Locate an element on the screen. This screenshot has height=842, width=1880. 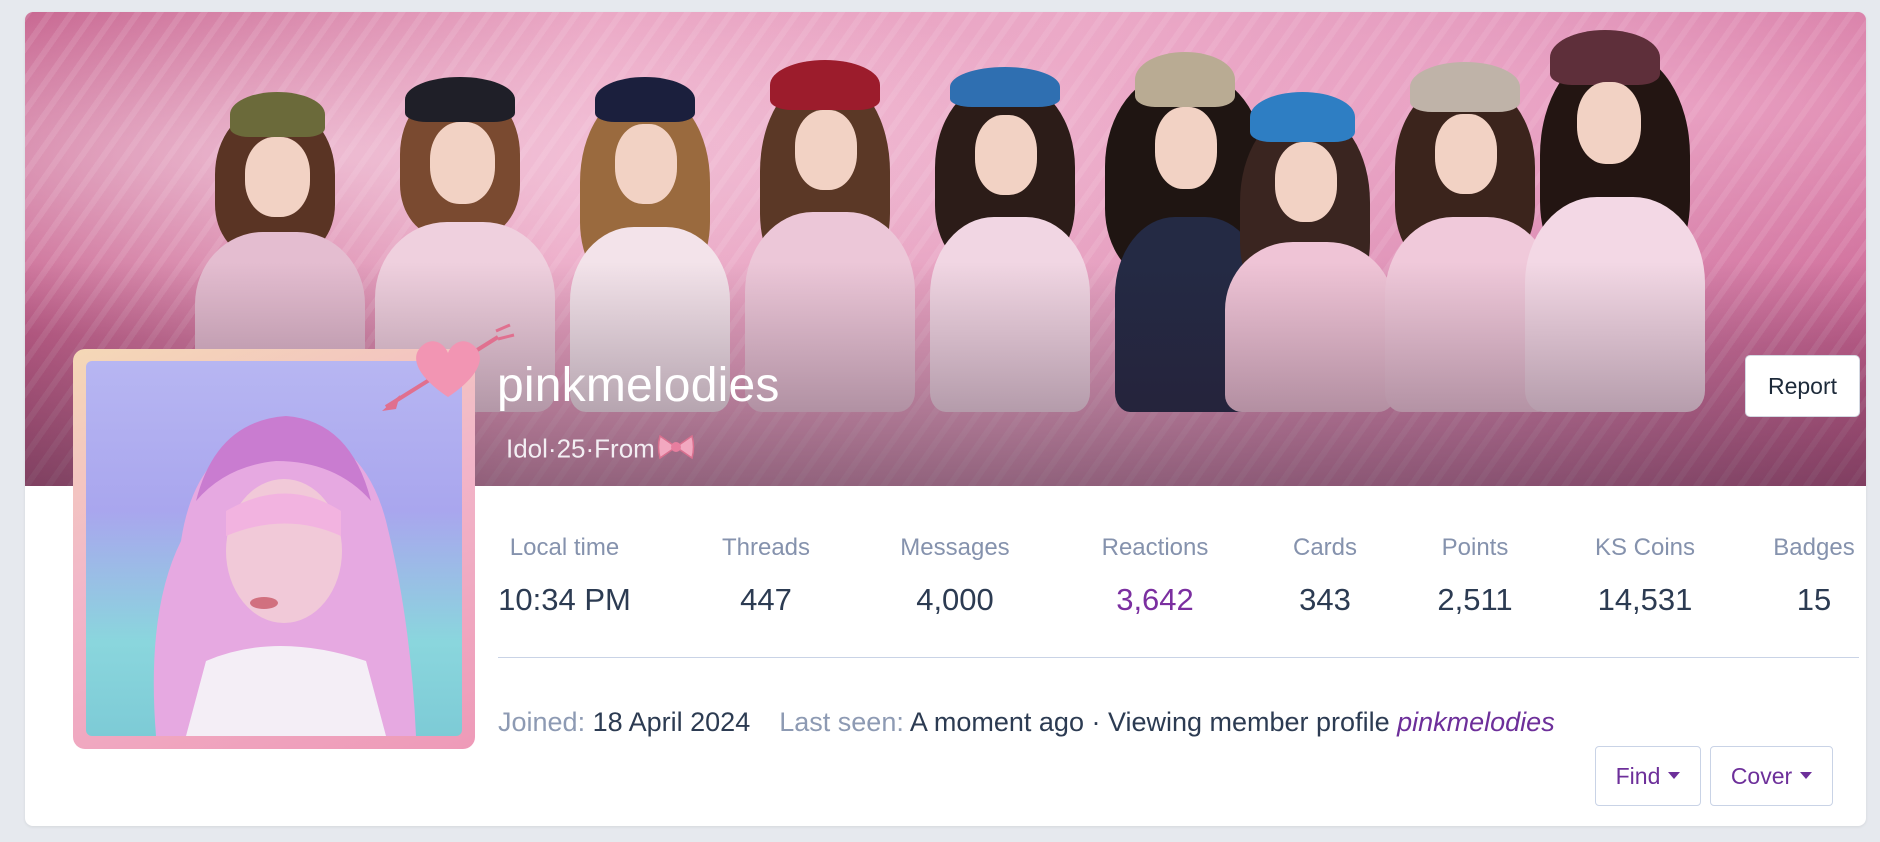
joined-value: 18 April 2024 is located at coordinates (671, 722).